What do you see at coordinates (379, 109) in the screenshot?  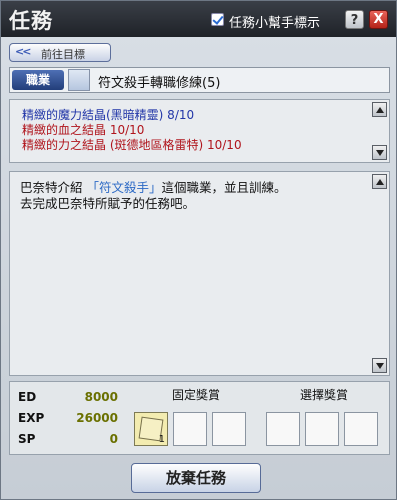 I see `objectives-scroll-up` at bounding box center [379, 109].